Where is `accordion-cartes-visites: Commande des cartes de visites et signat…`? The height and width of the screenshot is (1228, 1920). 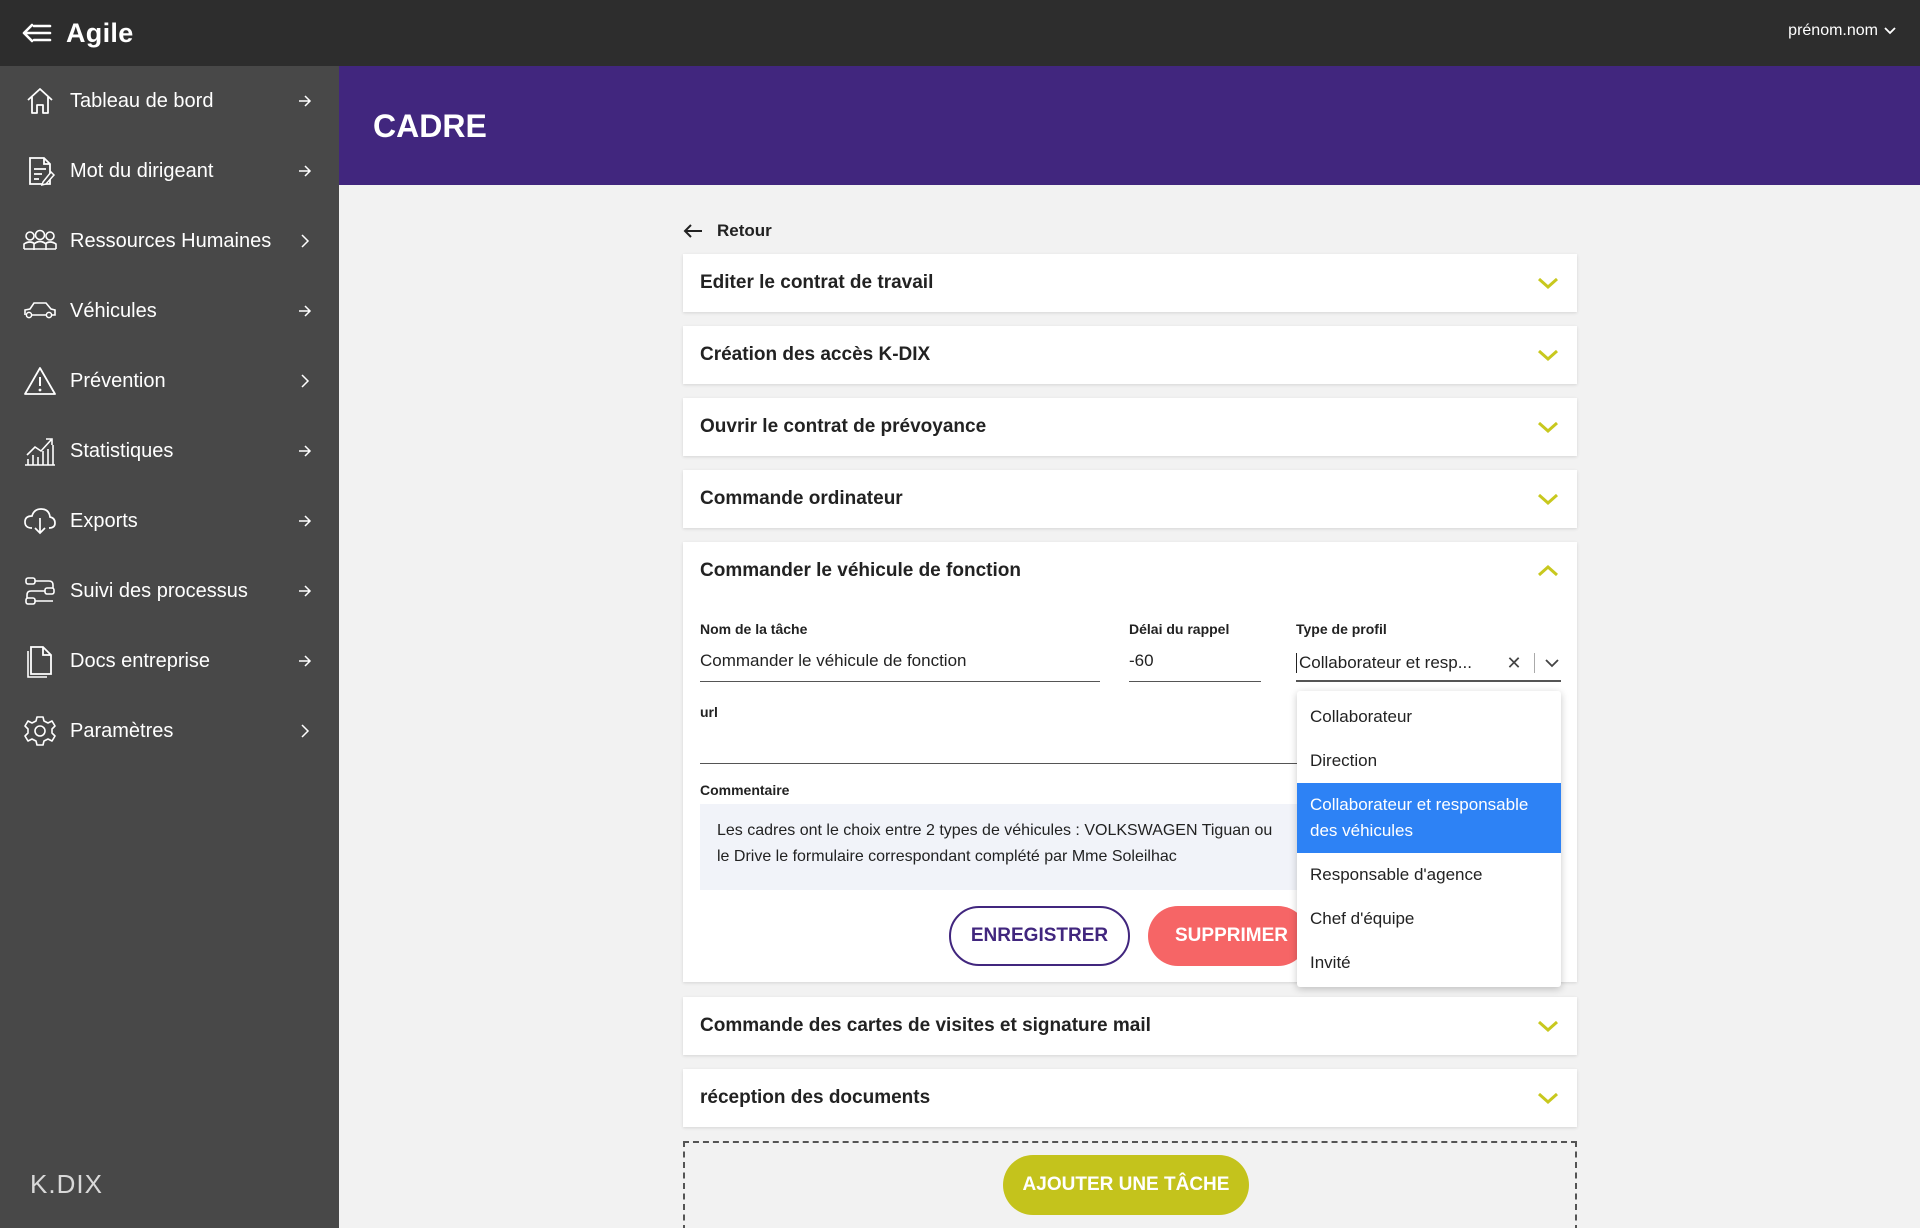
accordion-cartes-visites: Commande des cartes de visites et signat… is located at coordinates (1130, 1026).